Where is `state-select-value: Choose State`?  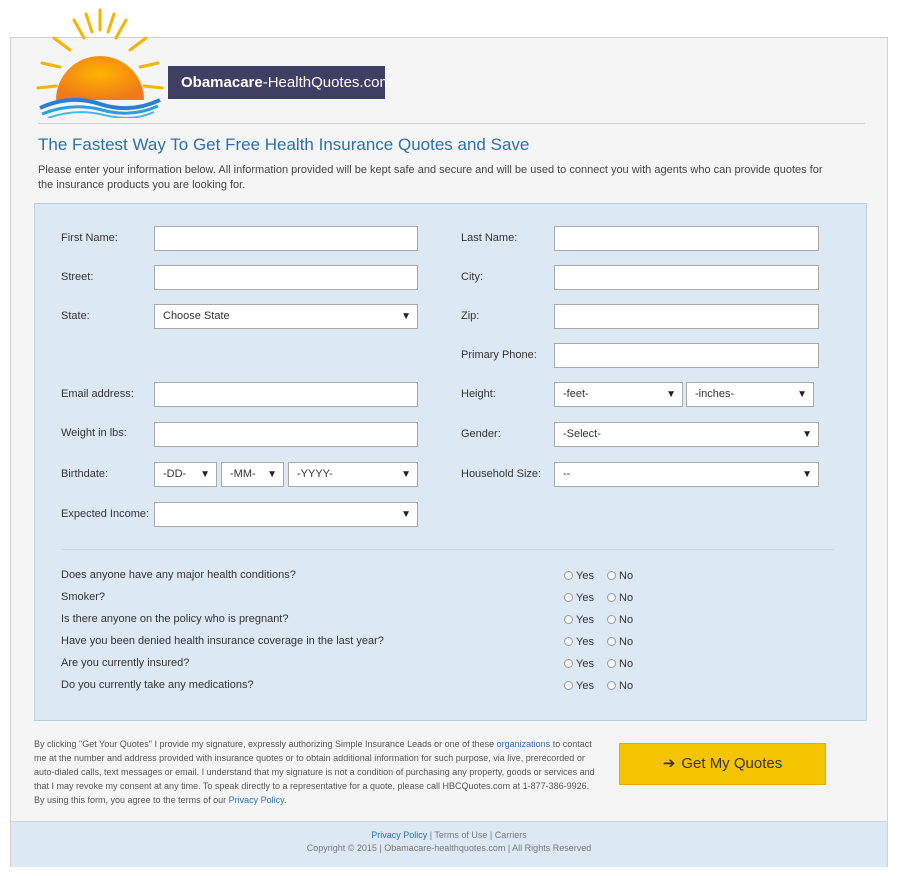
state-select-value: Choose State is located at coordinates (196, 316).